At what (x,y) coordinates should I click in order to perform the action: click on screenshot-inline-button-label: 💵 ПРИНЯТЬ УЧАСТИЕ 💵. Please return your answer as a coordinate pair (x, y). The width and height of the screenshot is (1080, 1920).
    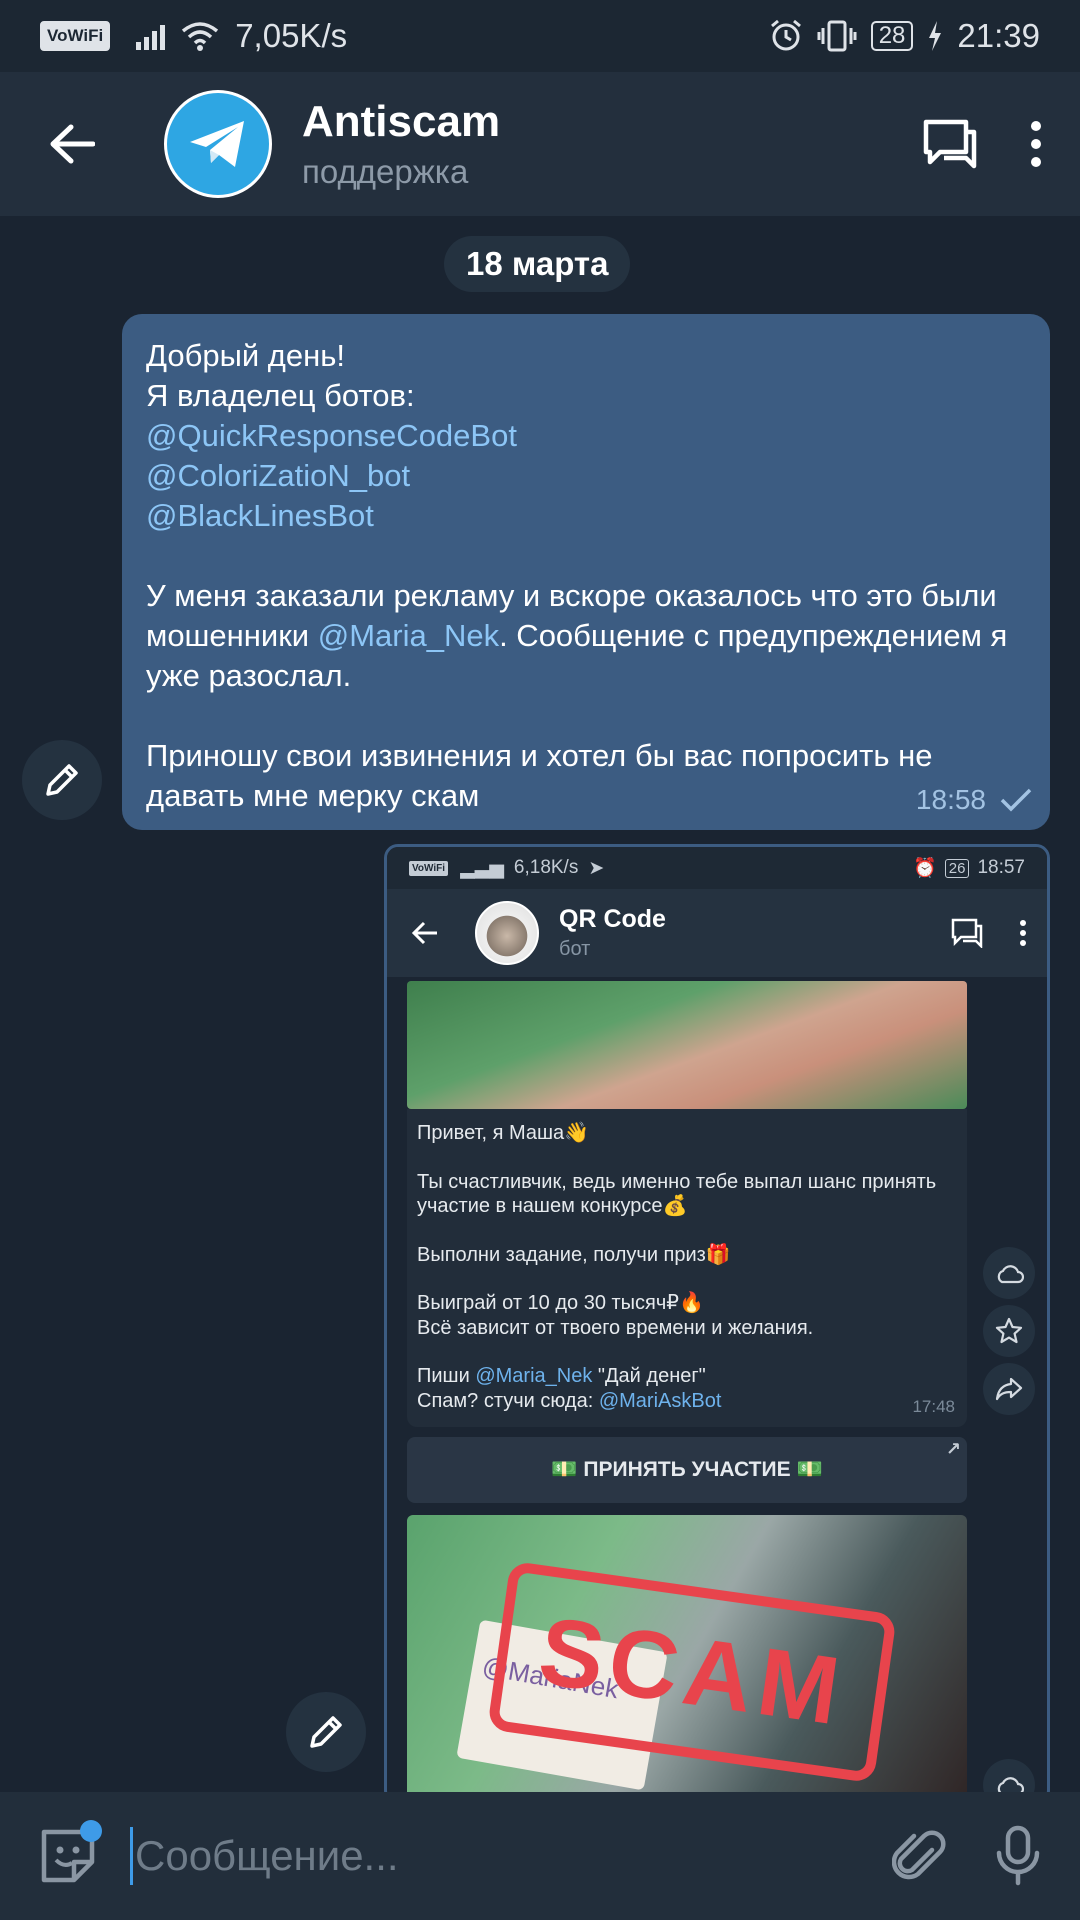
    Looking at the image, I should click on (687, 1469).